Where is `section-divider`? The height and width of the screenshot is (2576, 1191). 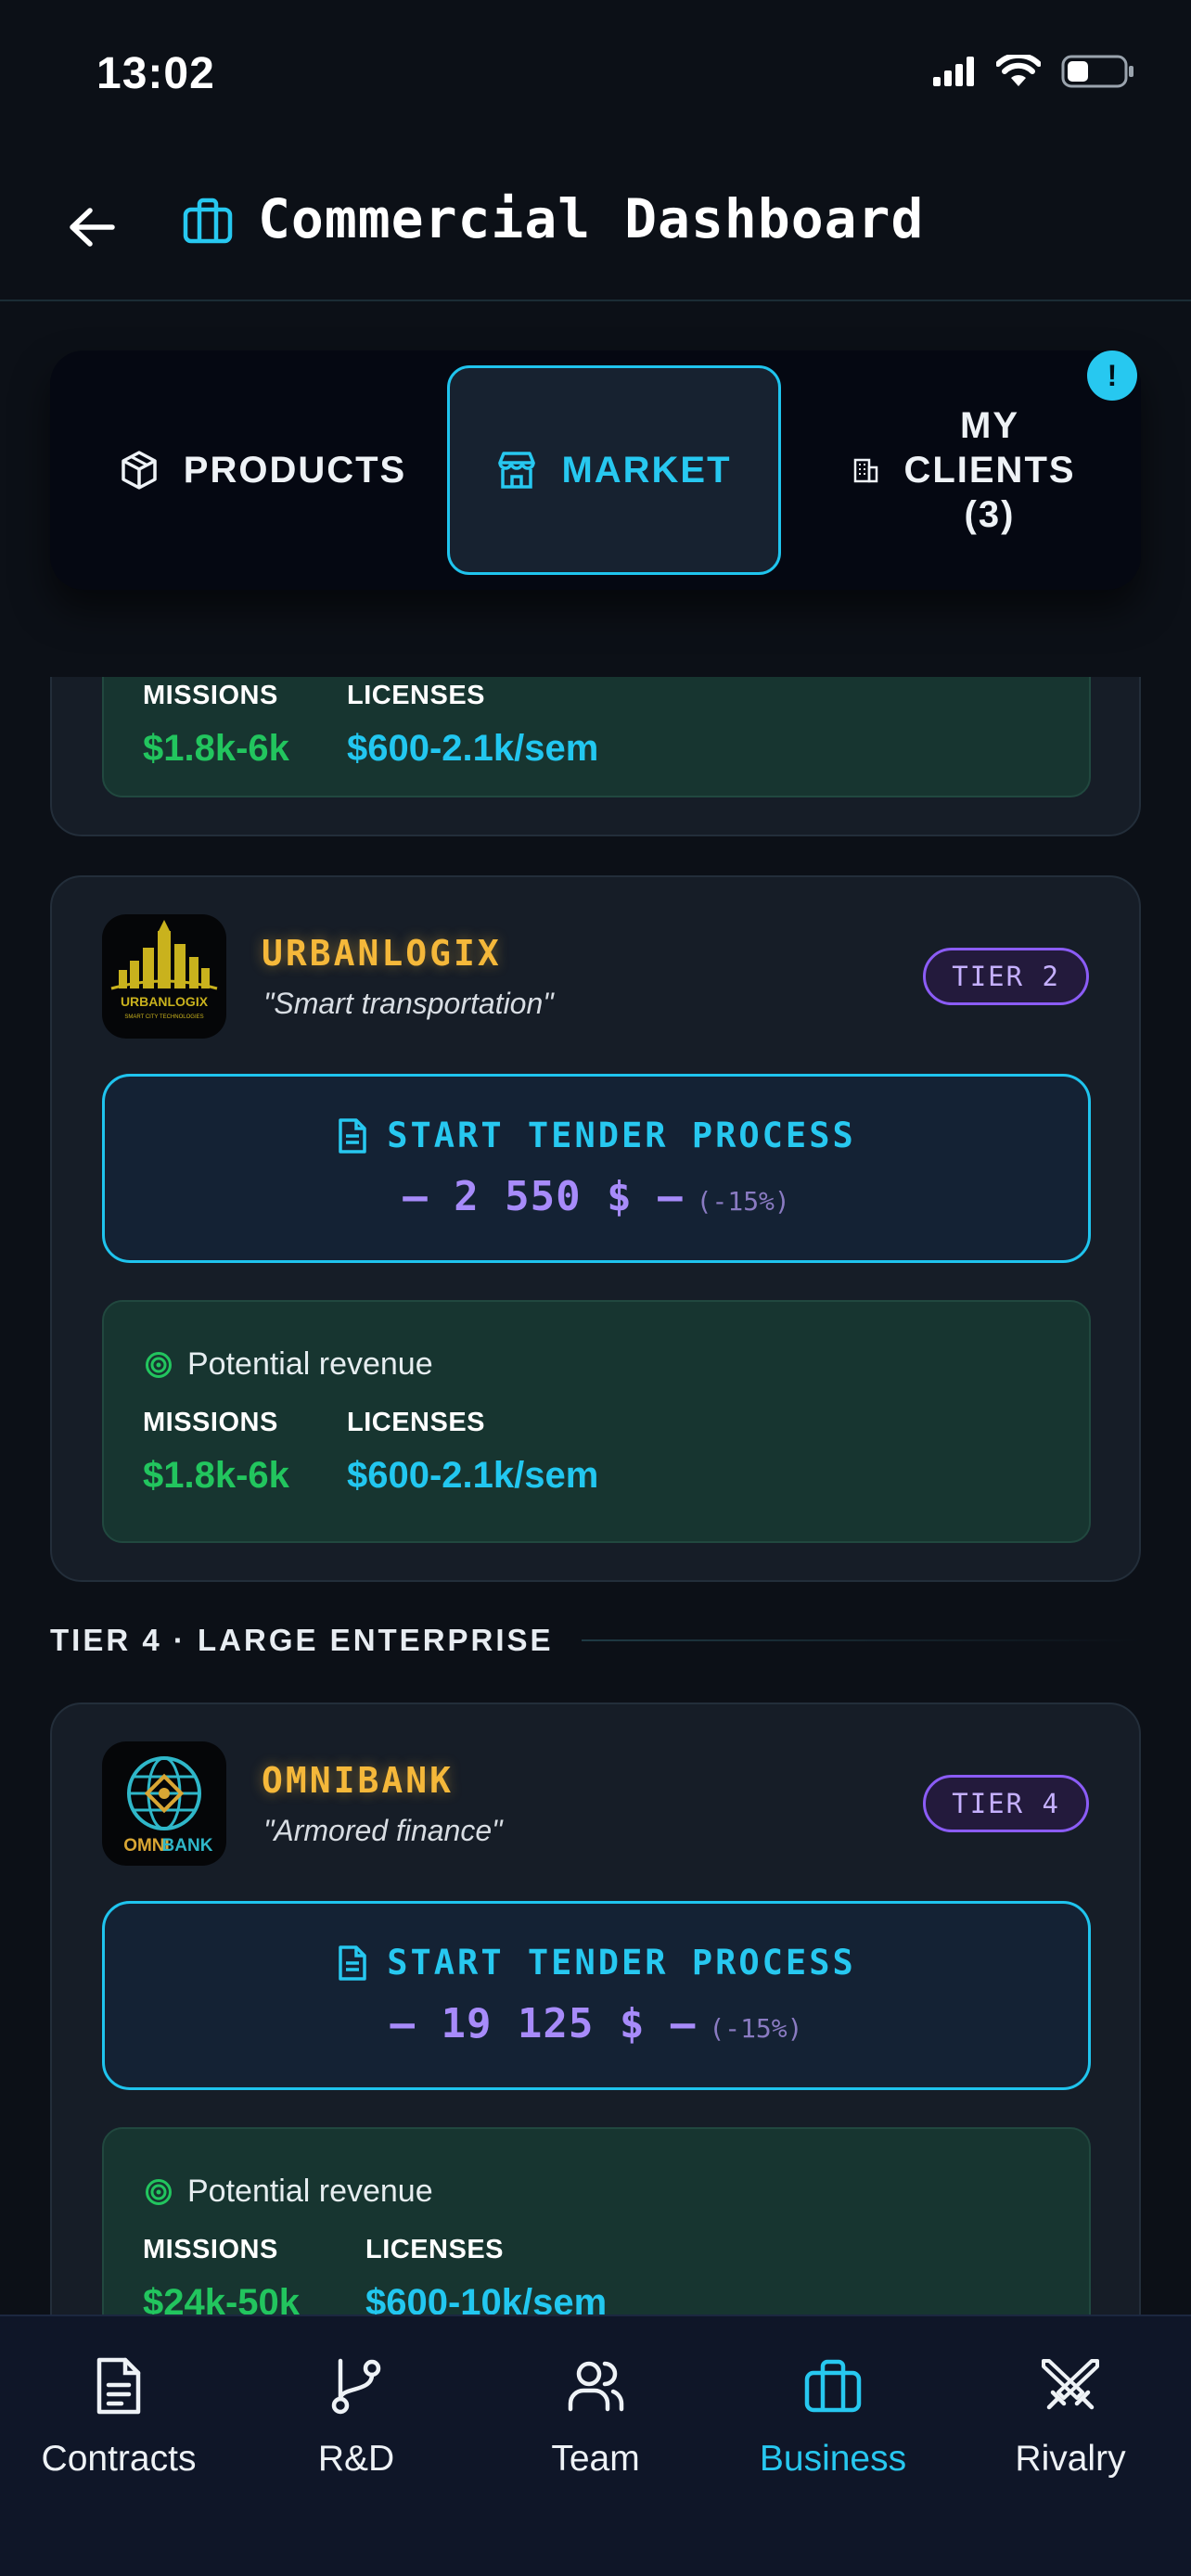 section-divider is located at coordinates (861, 1640).